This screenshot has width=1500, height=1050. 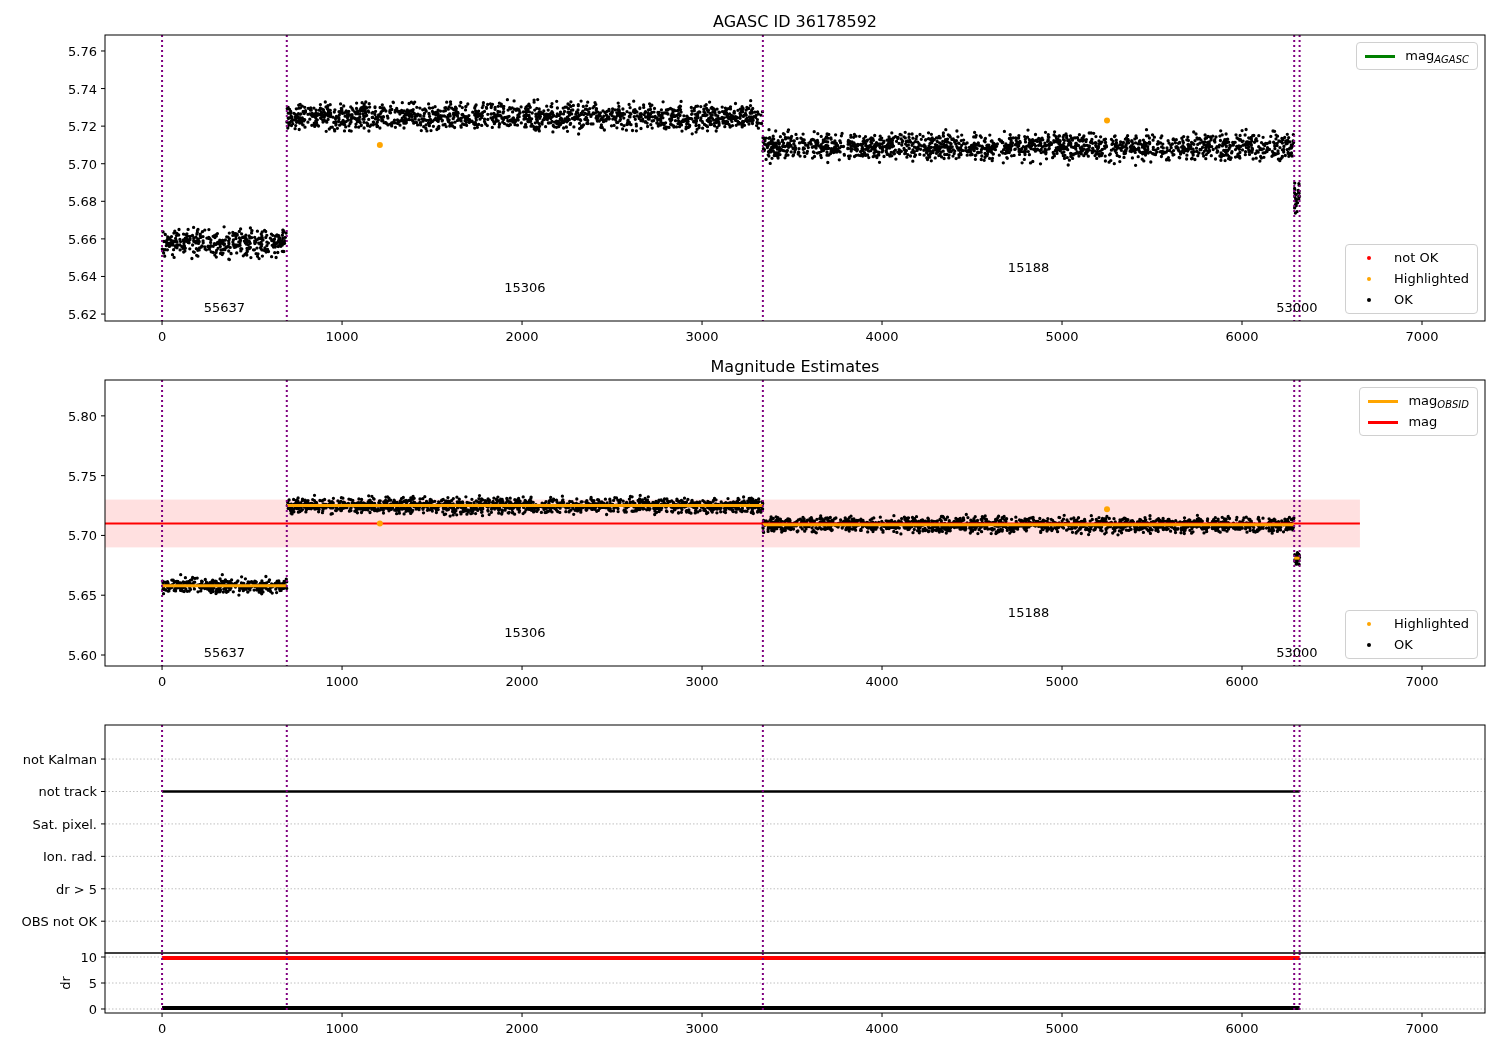 I want to click on legend-label: not OK, so click(x=1416, y=258).